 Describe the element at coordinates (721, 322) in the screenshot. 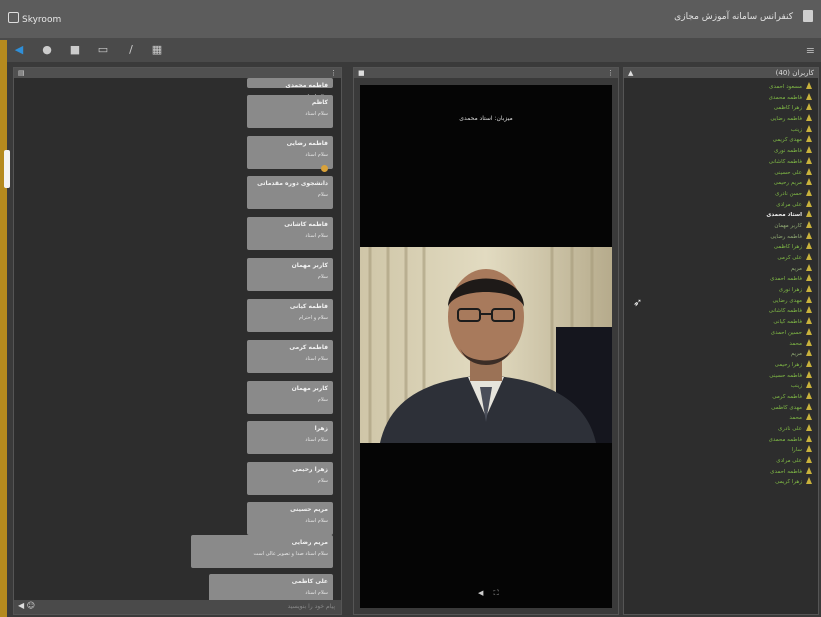

I see `attendee-row: فاطمه کیانی` at that location.